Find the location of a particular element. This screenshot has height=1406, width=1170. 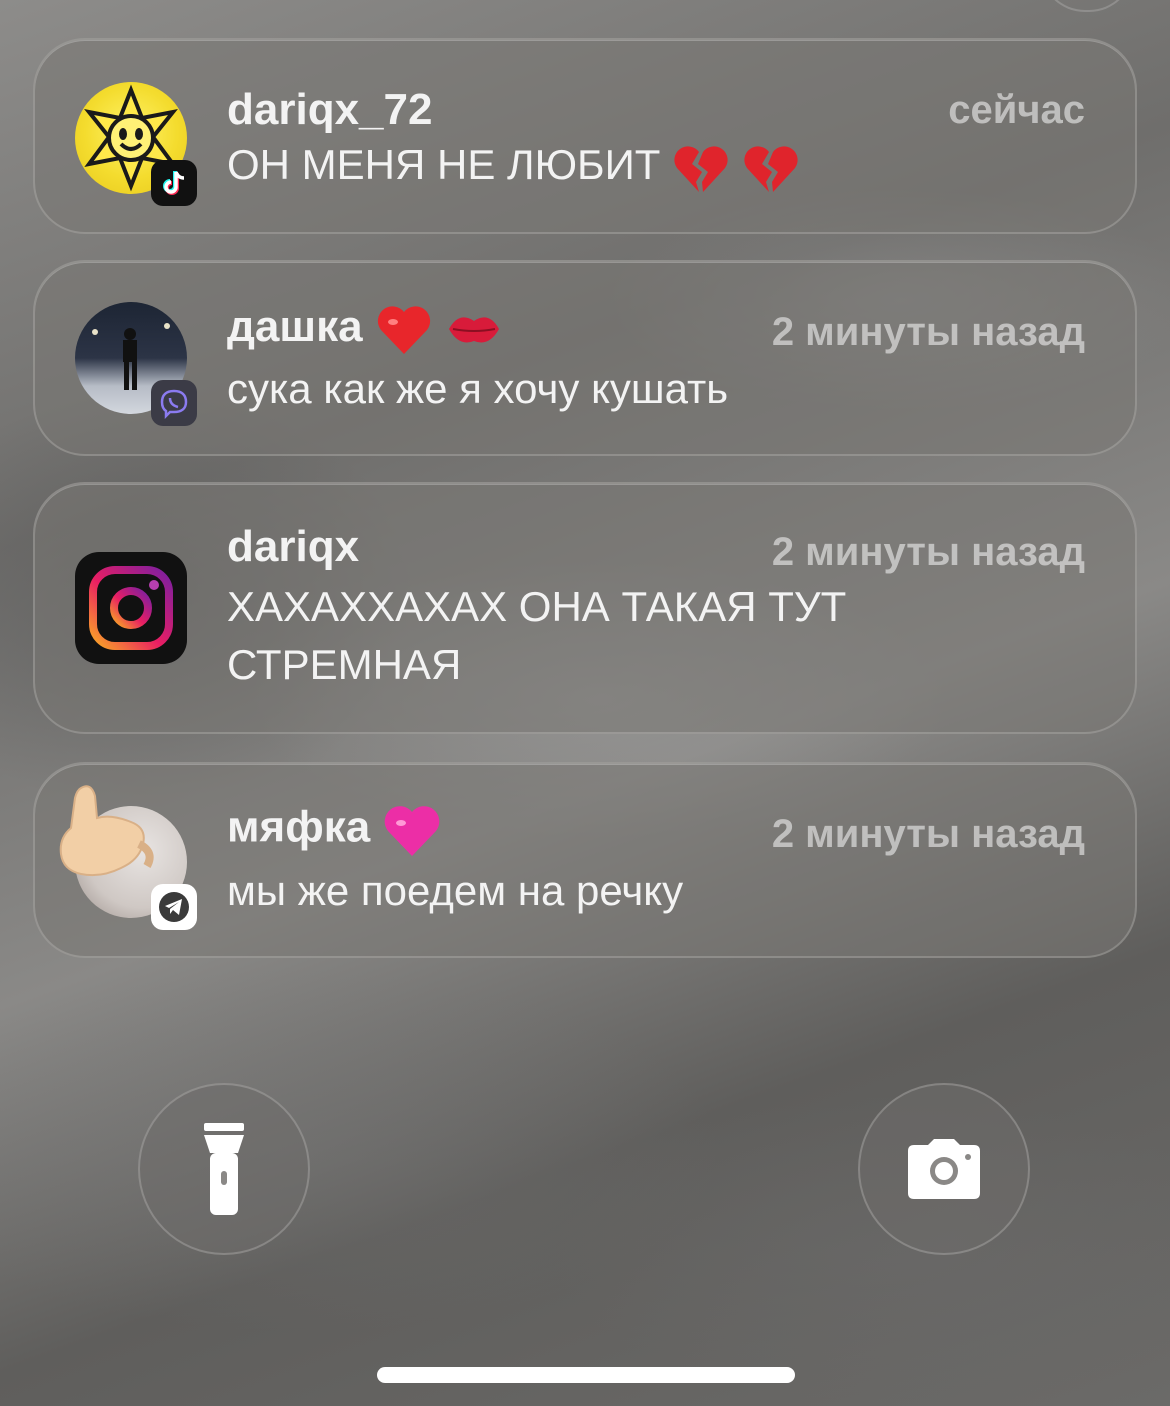

call-me-hand-icon is located at coordinates (106, 831).